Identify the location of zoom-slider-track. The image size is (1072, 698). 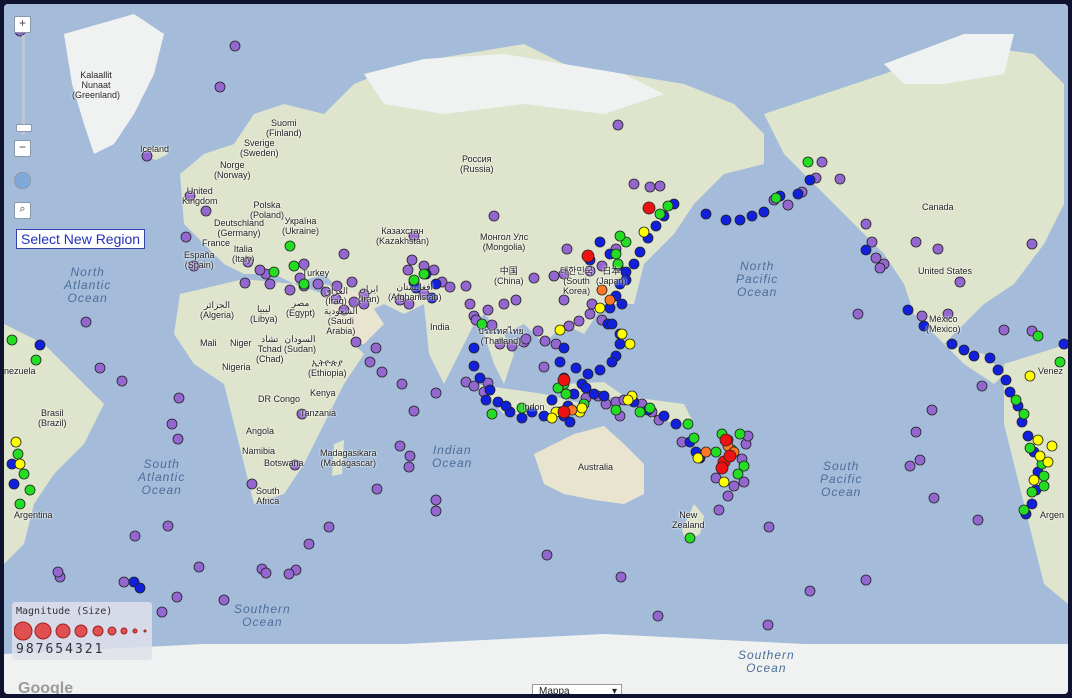
(23, 85).